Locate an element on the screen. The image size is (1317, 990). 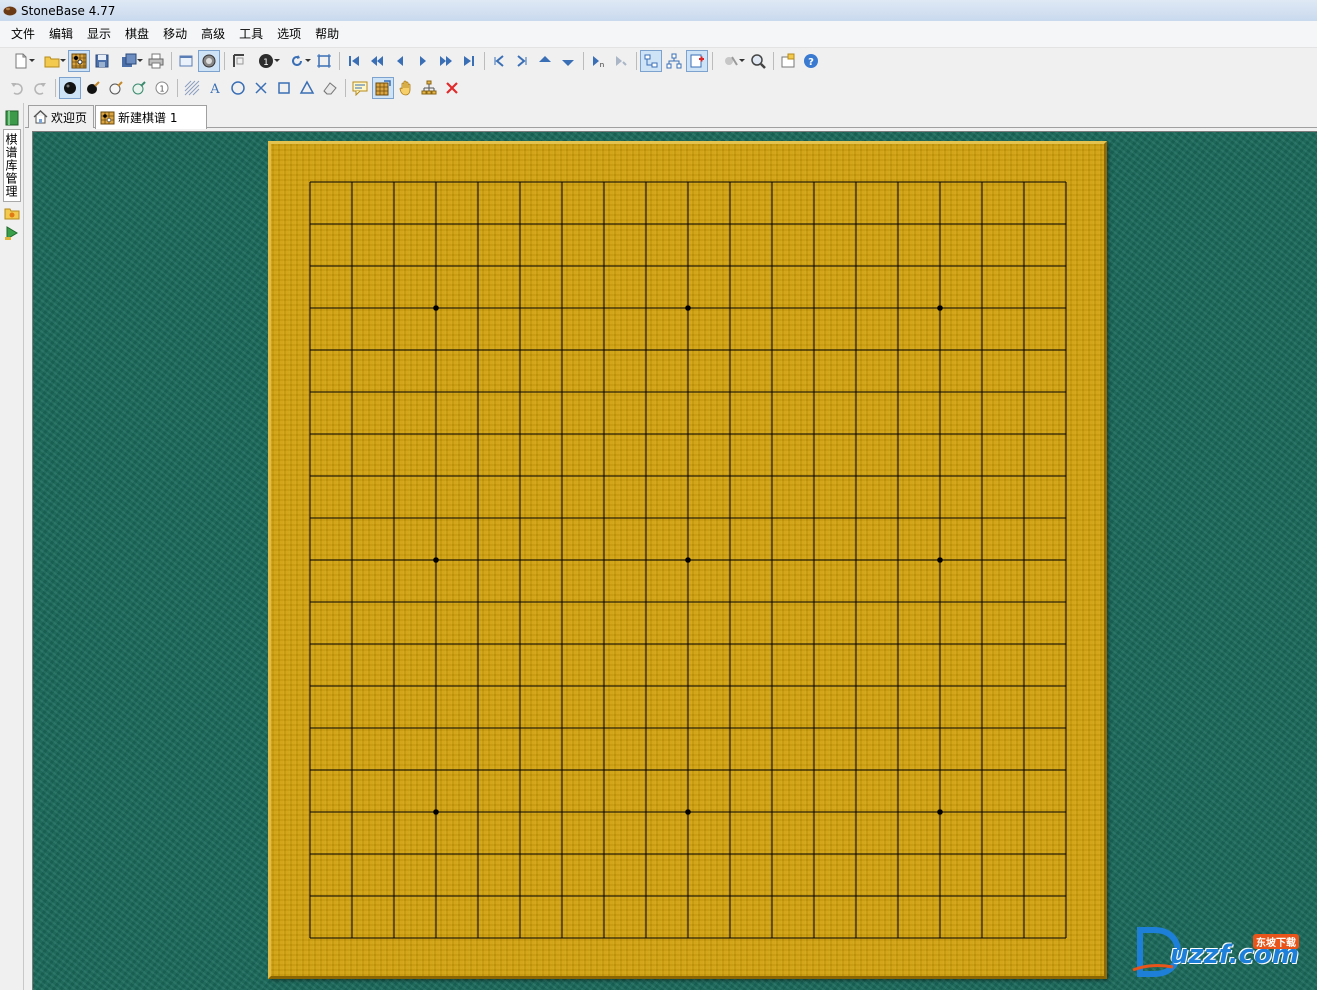
tree-branch-button is located at coordinates (674, 61).